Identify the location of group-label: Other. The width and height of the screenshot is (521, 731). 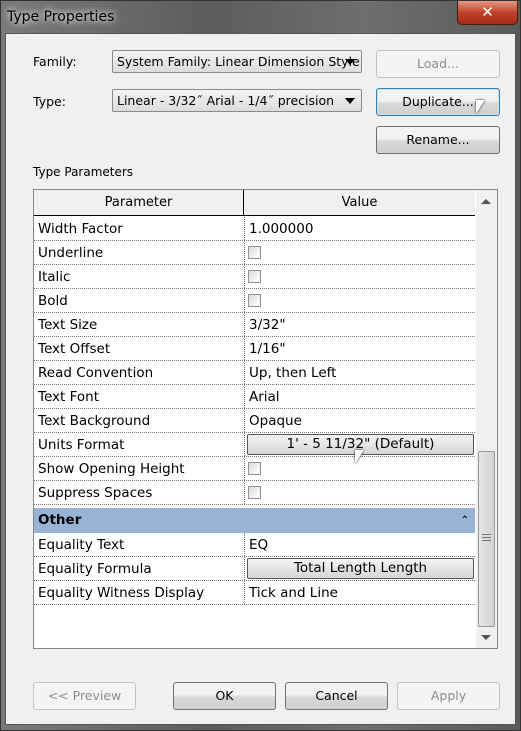
(60, 520).